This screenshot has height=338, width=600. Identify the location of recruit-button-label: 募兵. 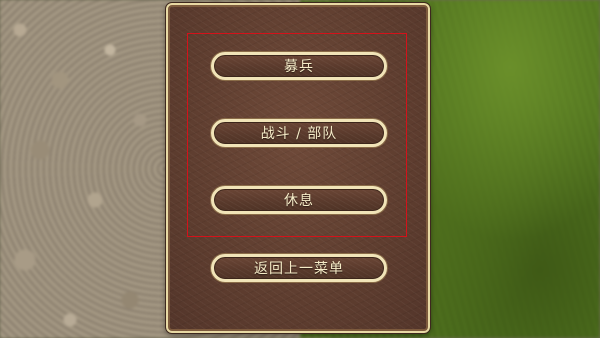
(299, 67).